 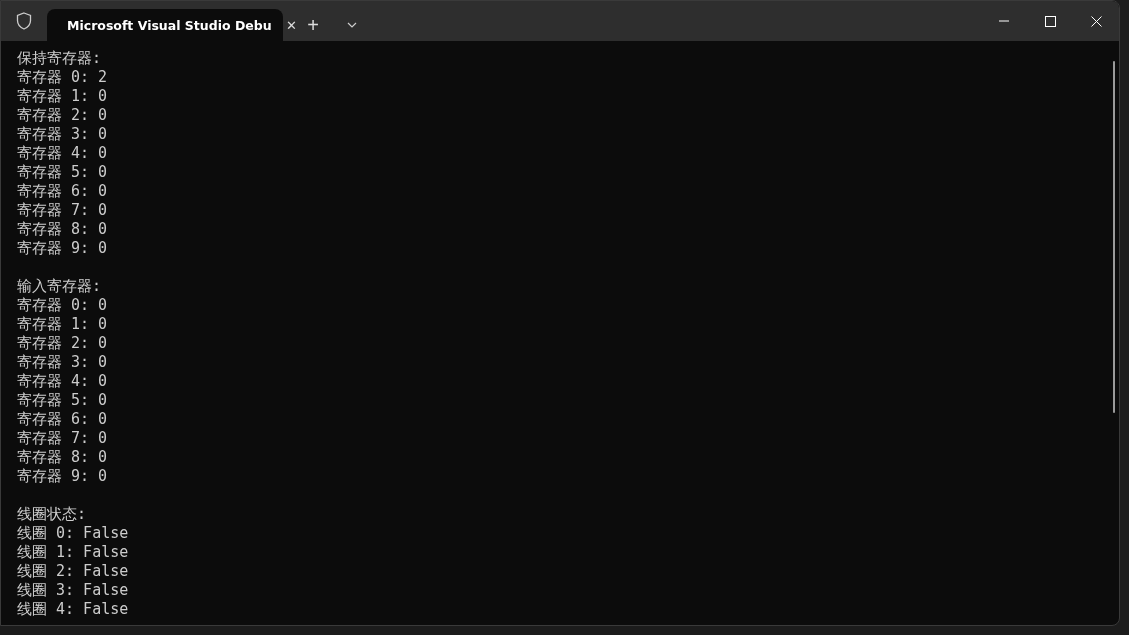 What do you see at coordinates (73, 533) in the screenshot?
I see `console-line: 线圈 0: False` at bounding box center [73, 533].